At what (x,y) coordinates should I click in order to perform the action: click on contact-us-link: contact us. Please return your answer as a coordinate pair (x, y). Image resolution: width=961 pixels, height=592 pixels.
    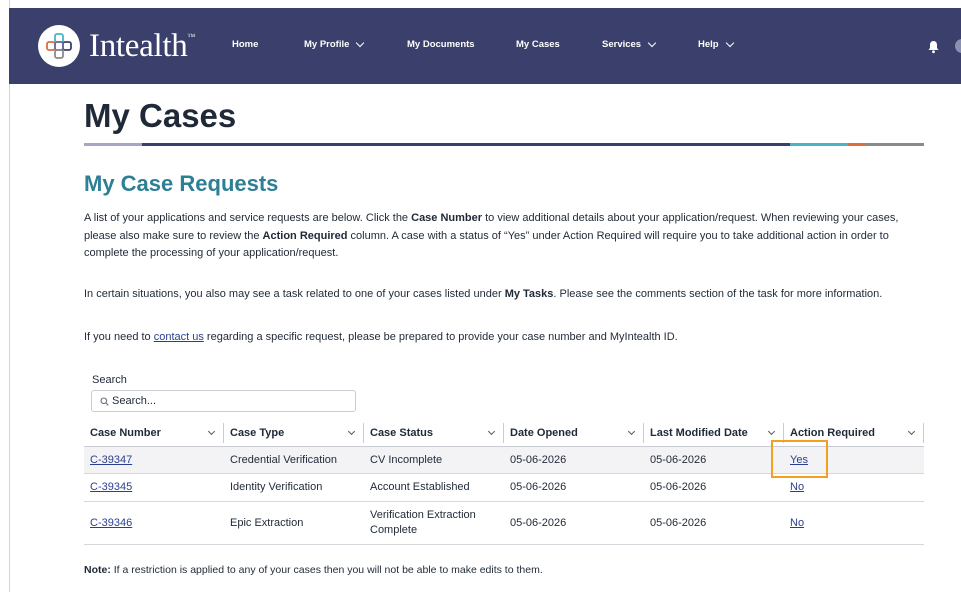
    Looking at the image, I should click on (179, 337).